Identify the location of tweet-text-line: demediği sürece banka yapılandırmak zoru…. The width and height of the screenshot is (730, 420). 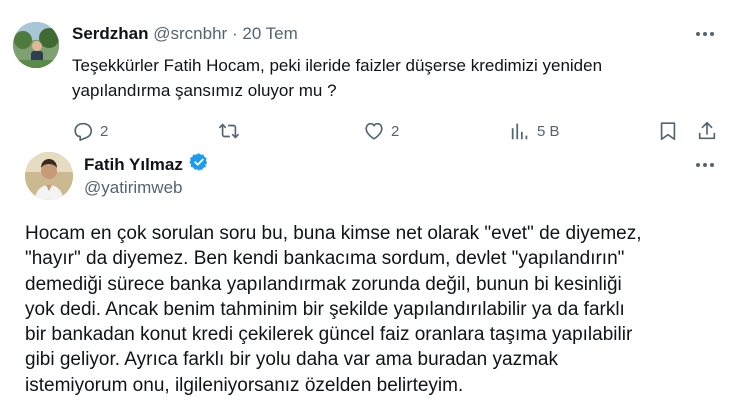
(323, 284).